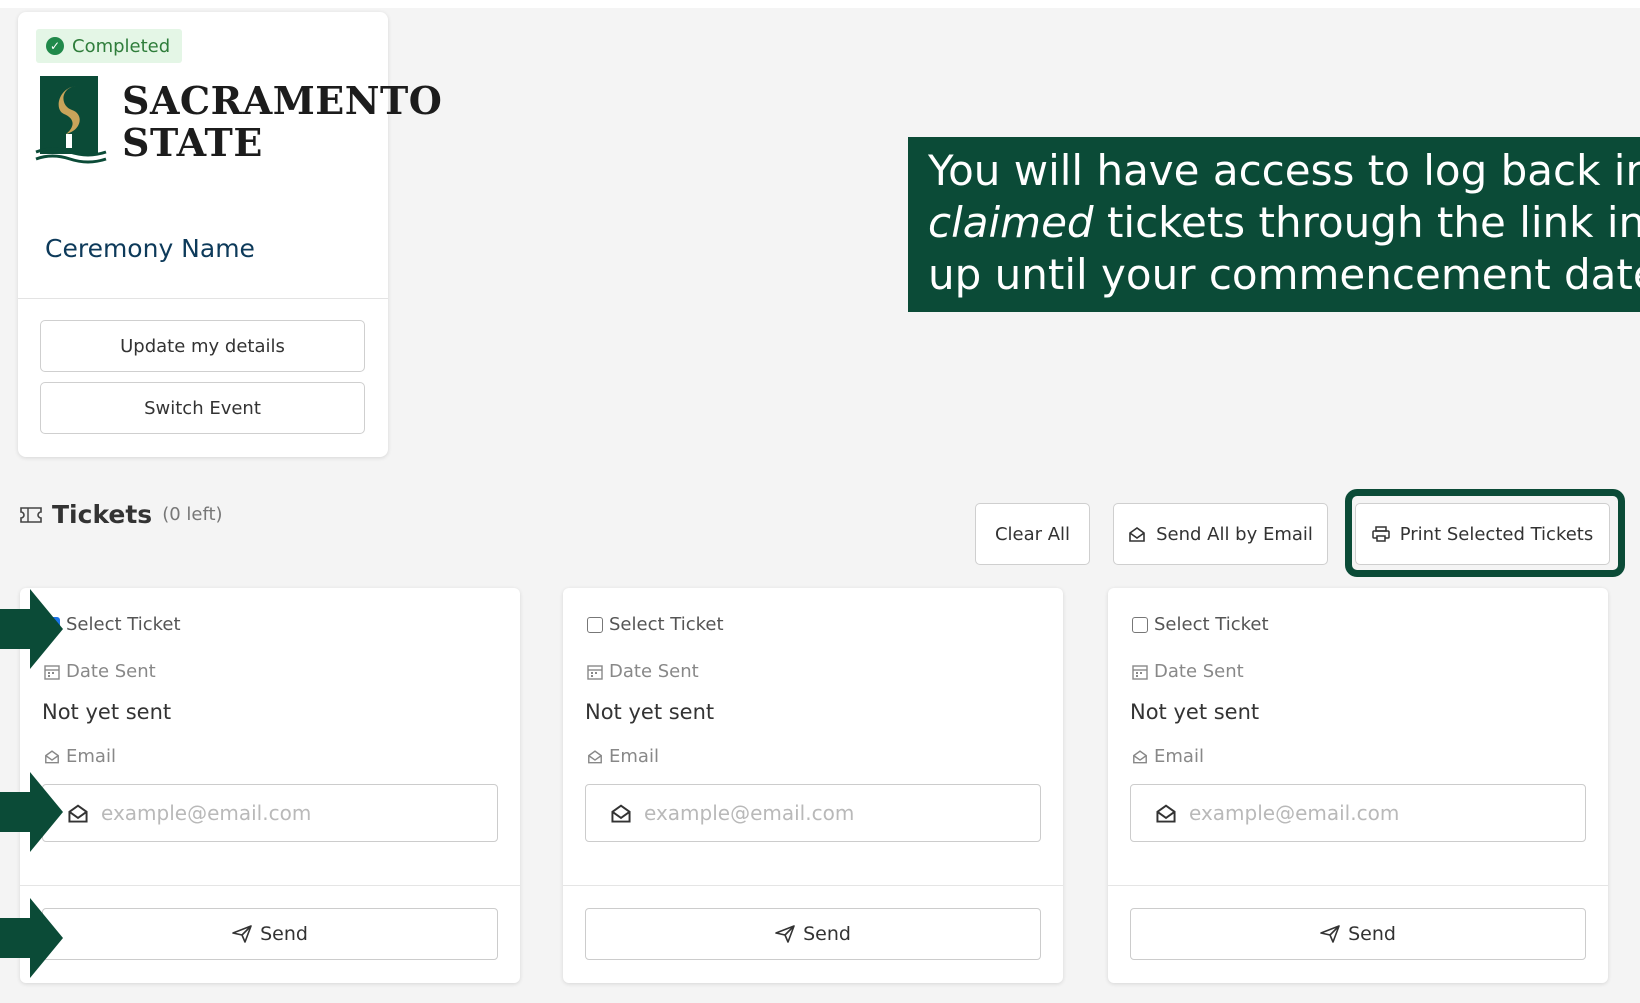 This screenshot has height=1003, width=1640. I want to click on print-button-highlight, so click(1485, 533).